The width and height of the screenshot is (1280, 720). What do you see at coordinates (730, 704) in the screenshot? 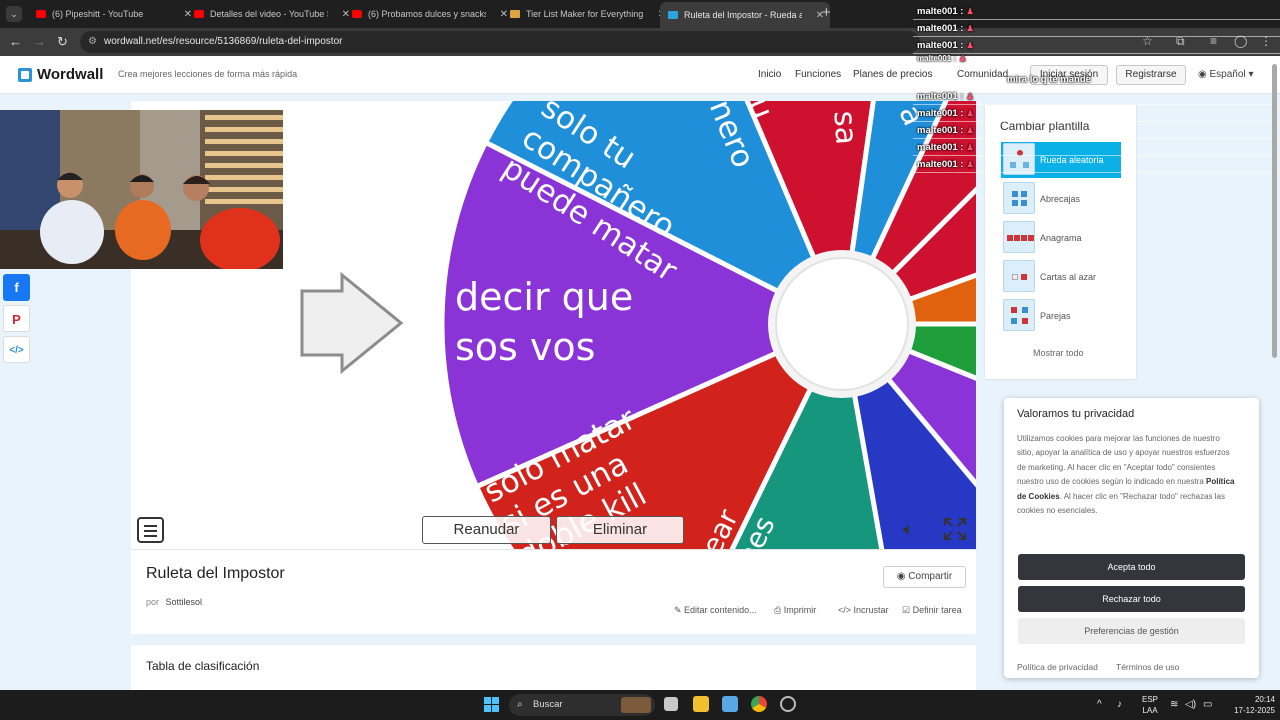
I see `store-icon` at bounding box center [730, 704].